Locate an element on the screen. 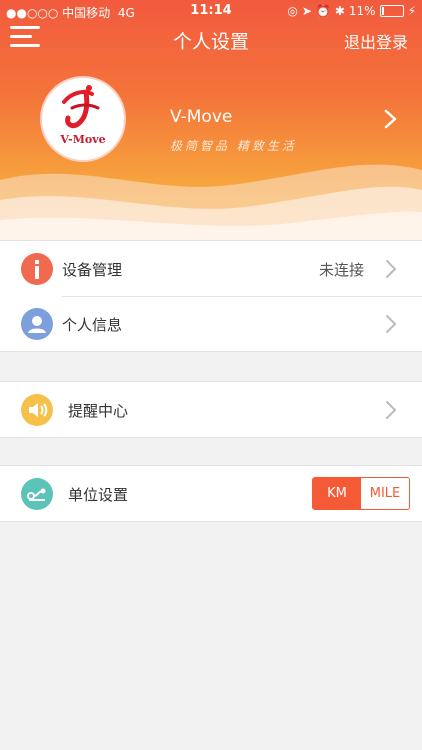 The image size is (422, 750). bluetooth-icon: ✱ is located at coordinates (339, 11).